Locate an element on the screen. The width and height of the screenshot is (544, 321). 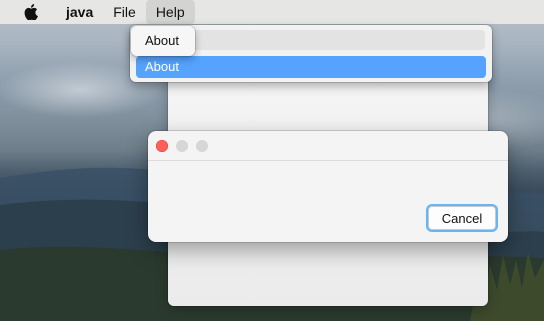
menu-app-name: java is located at coordinates (79, 12).